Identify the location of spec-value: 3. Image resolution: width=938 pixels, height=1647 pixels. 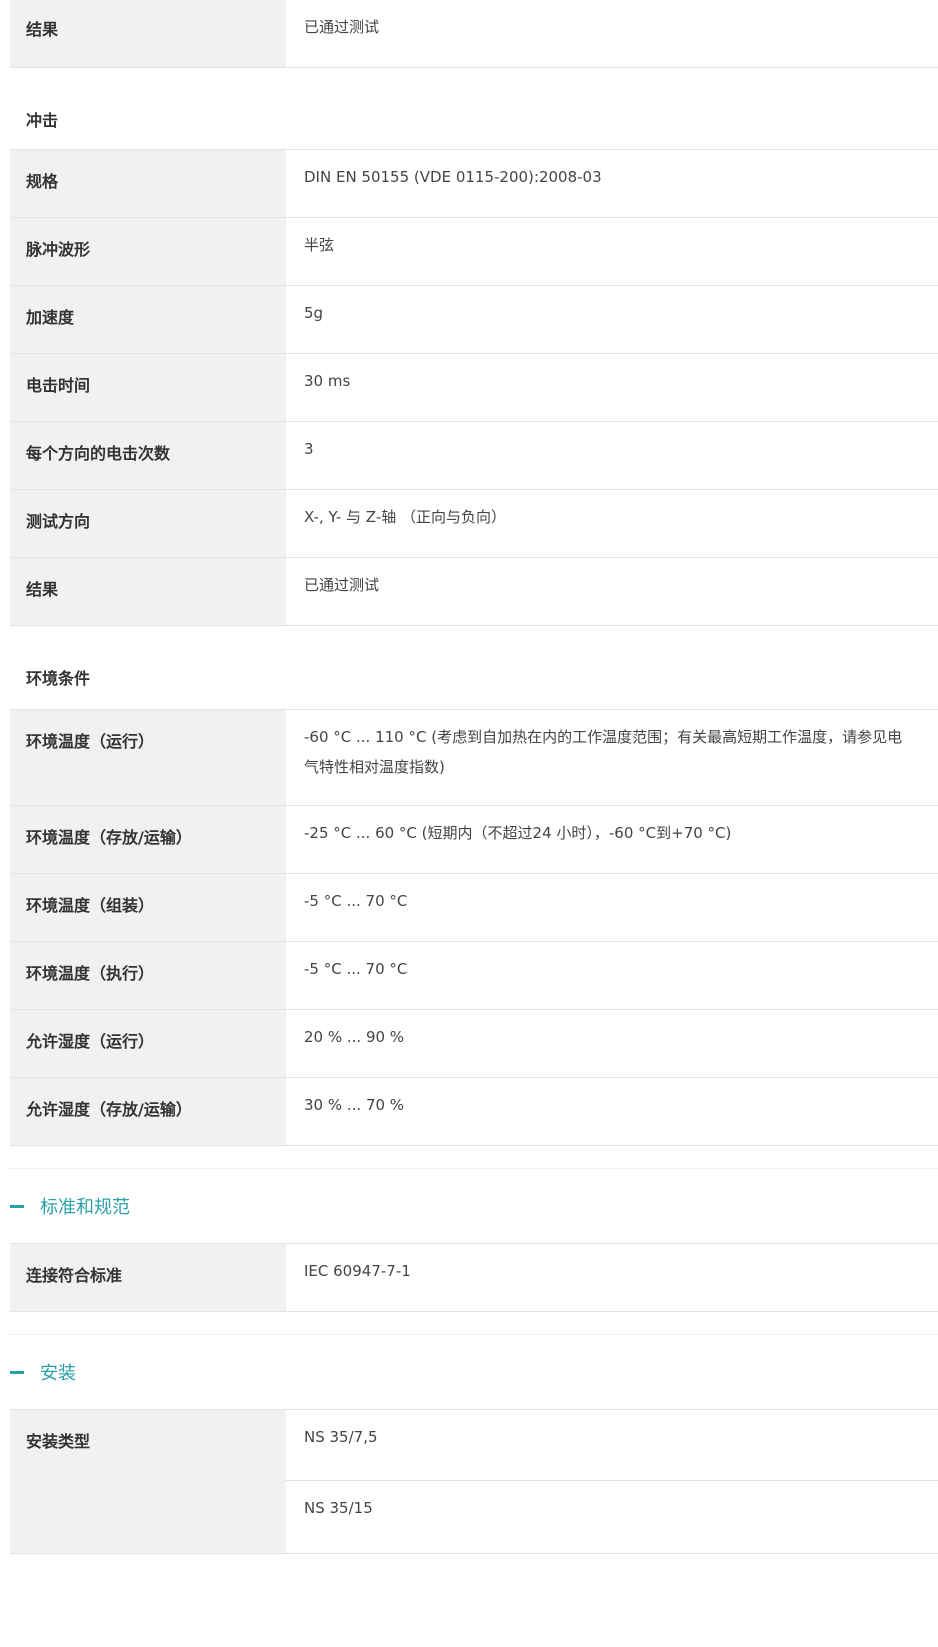
(309, 449).